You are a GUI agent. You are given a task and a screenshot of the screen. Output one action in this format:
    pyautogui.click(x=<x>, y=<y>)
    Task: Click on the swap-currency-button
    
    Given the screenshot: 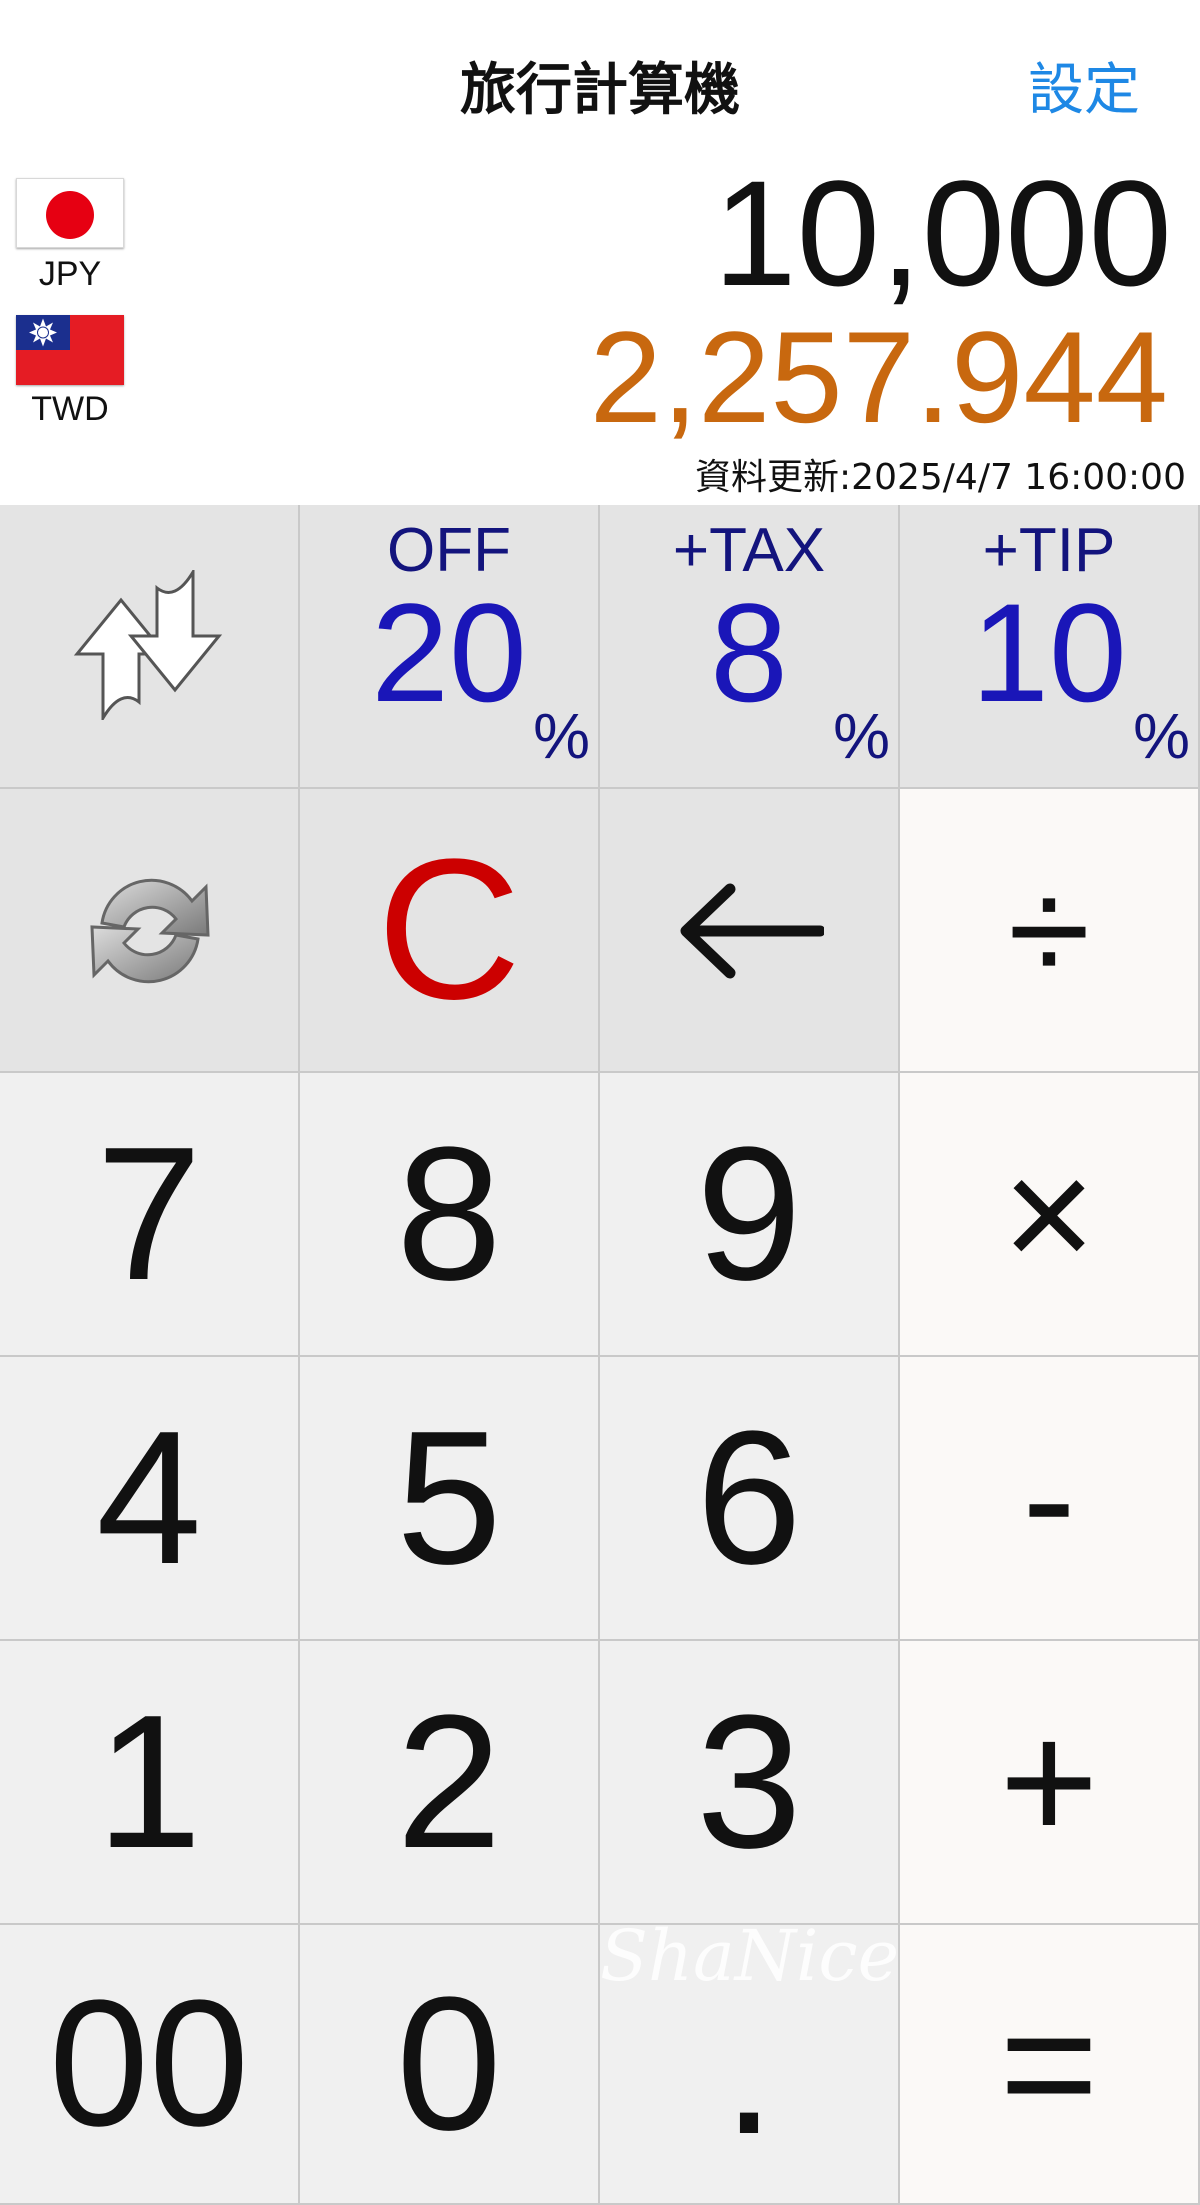 What is the action you would take?
    pyautogui.click(x=150, y=647)
    